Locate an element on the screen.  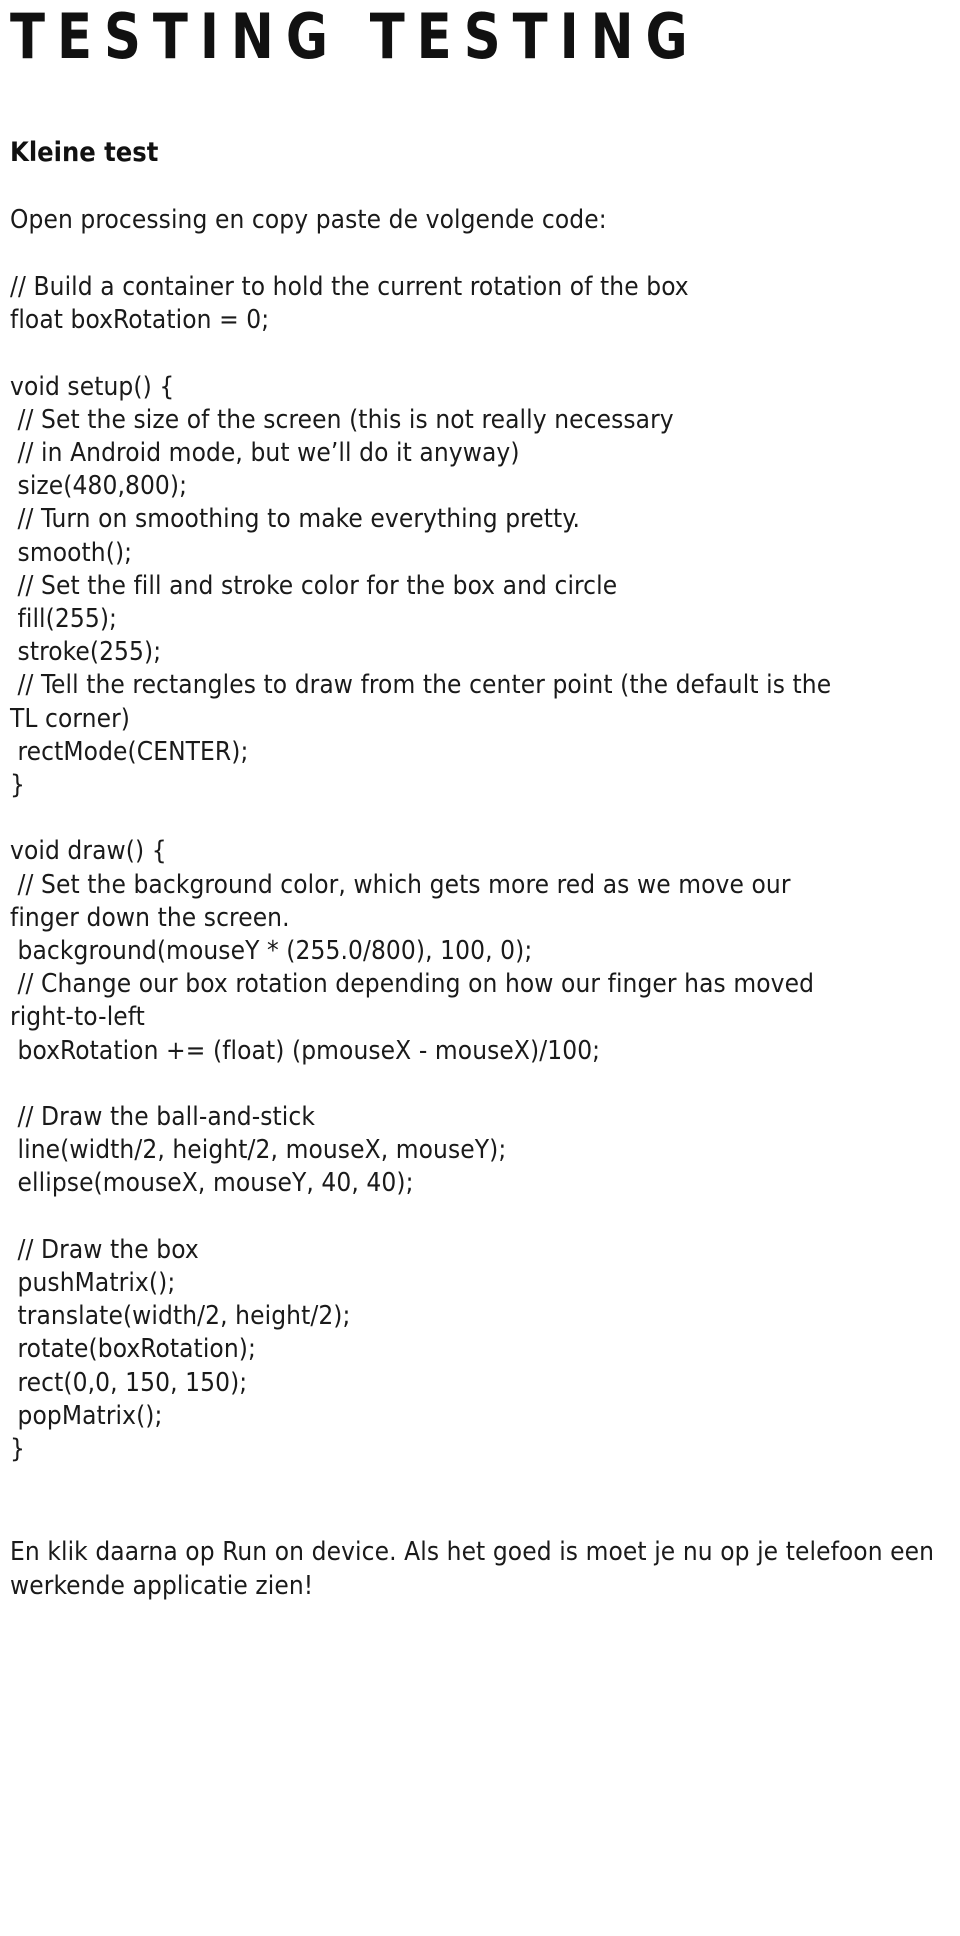
code-line: rotate(boxRotation); is located at coordinates (133, 1349).